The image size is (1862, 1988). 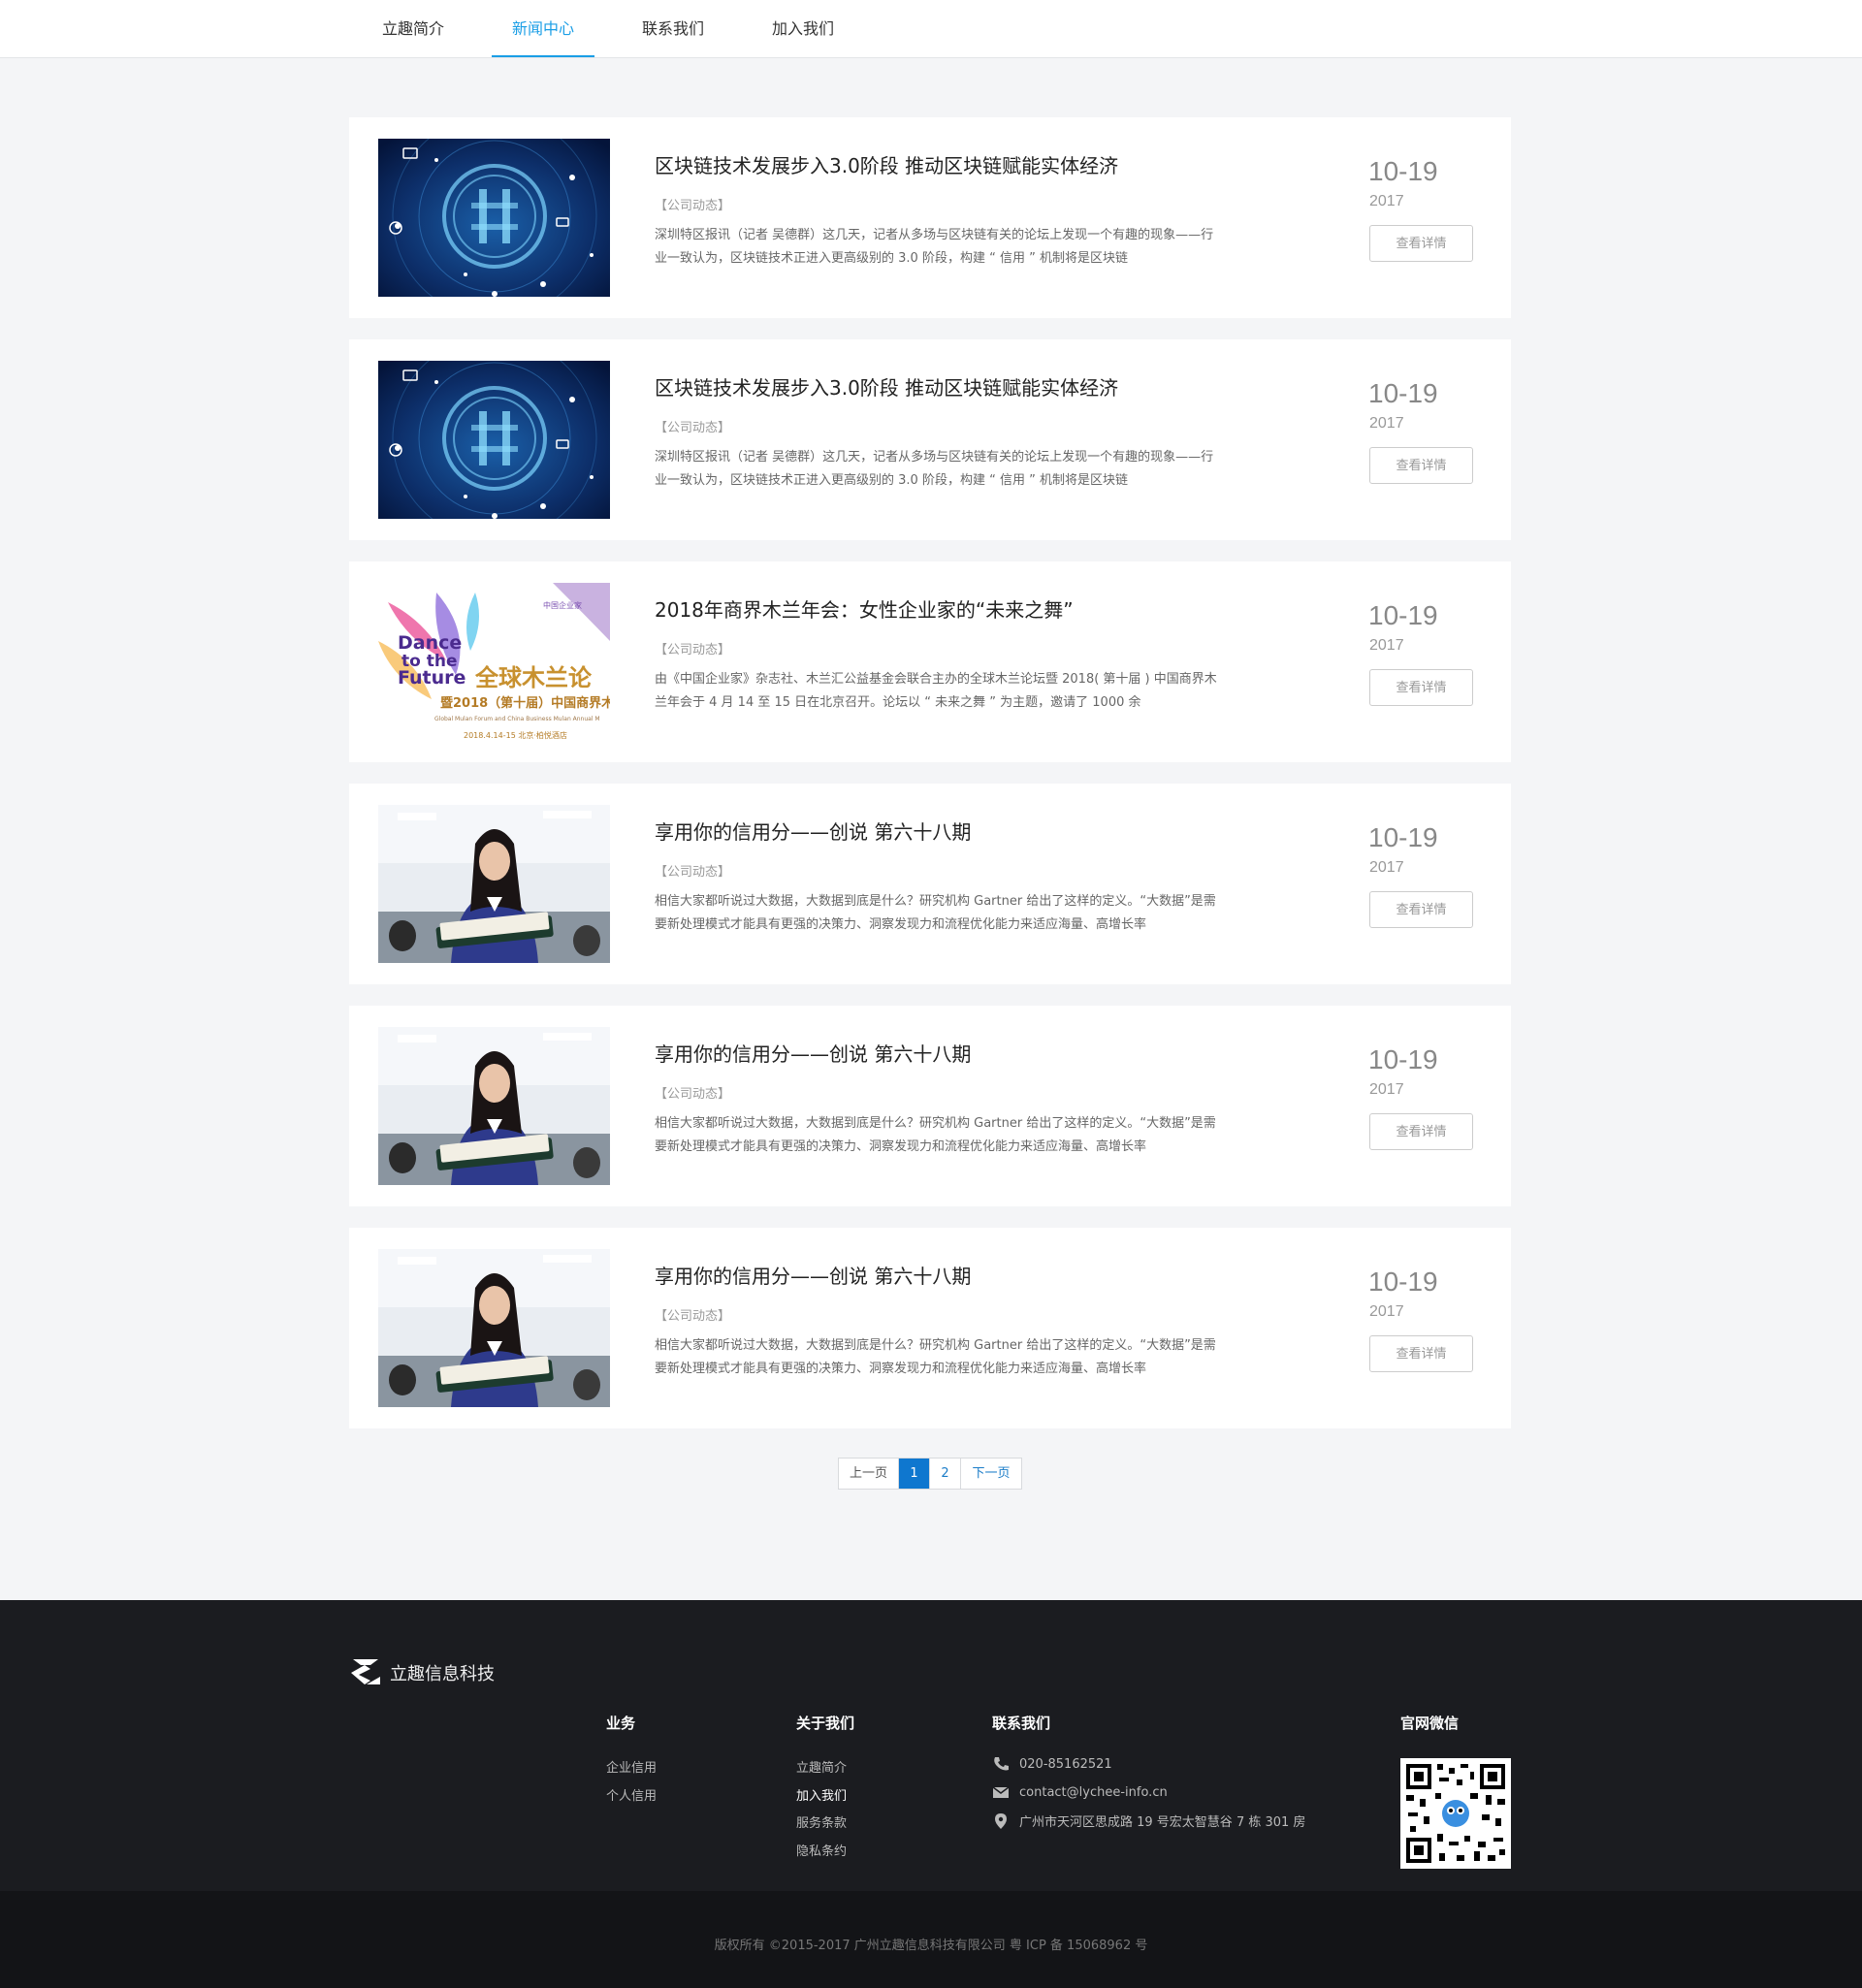 I want to click on footer-logo: 立趣信息科技, so click(x=422, y=1672).